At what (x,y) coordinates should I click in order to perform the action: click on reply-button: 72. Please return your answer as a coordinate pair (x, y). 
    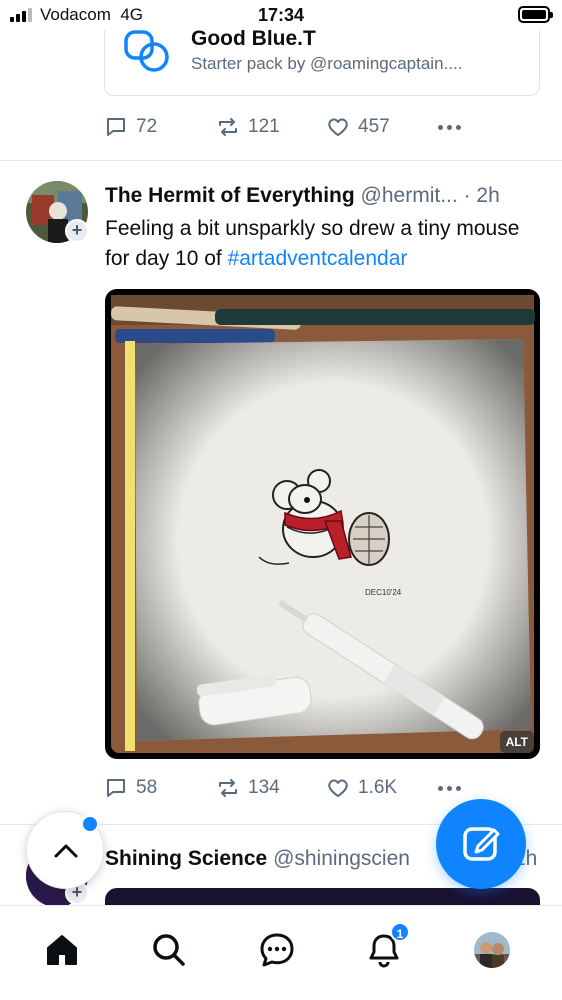
    Looking at the image, I should click on (160, 127).